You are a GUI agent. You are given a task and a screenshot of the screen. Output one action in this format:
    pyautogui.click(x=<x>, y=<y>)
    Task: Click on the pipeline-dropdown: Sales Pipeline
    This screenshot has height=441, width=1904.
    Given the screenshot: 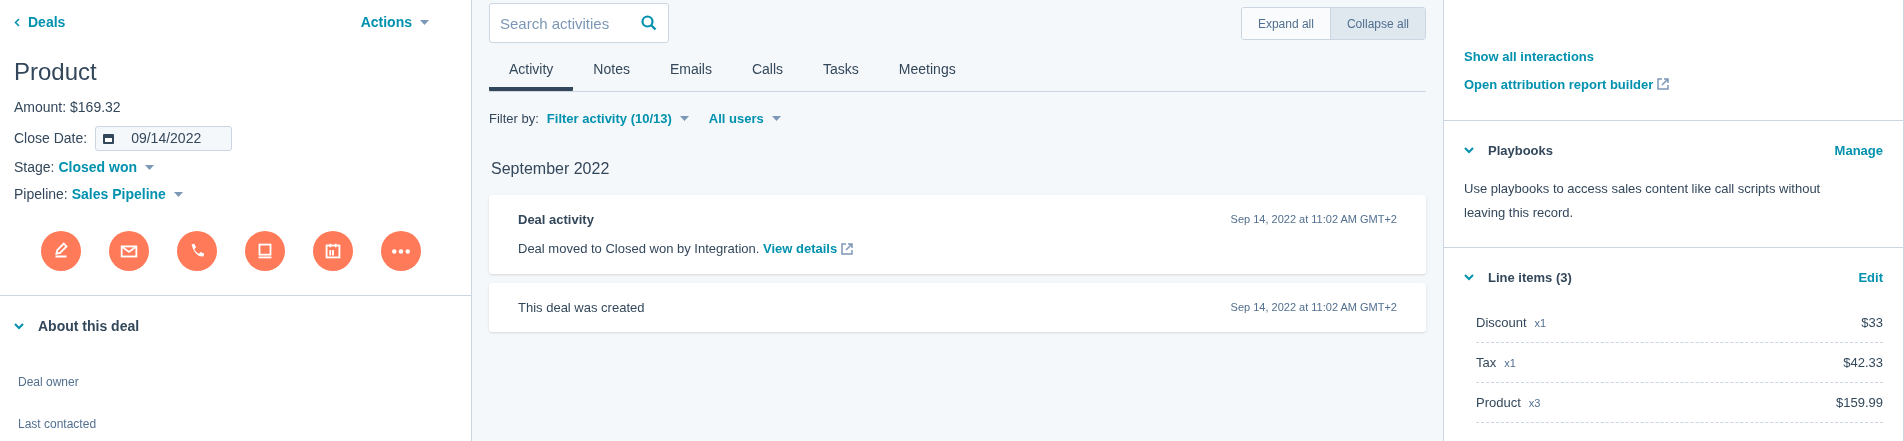 What is the action you would take?
    pyautogui.click(x=127, y=194)
    